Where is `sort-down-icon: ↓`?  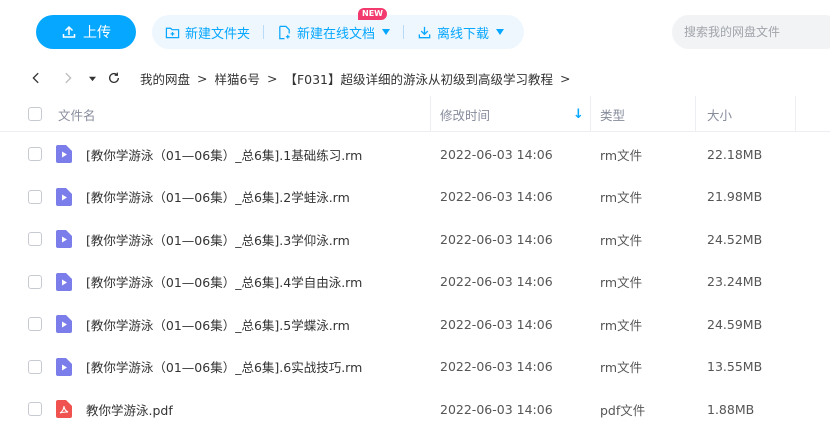
sort-down-icon: ↓ is located at coordinates (578, 114).